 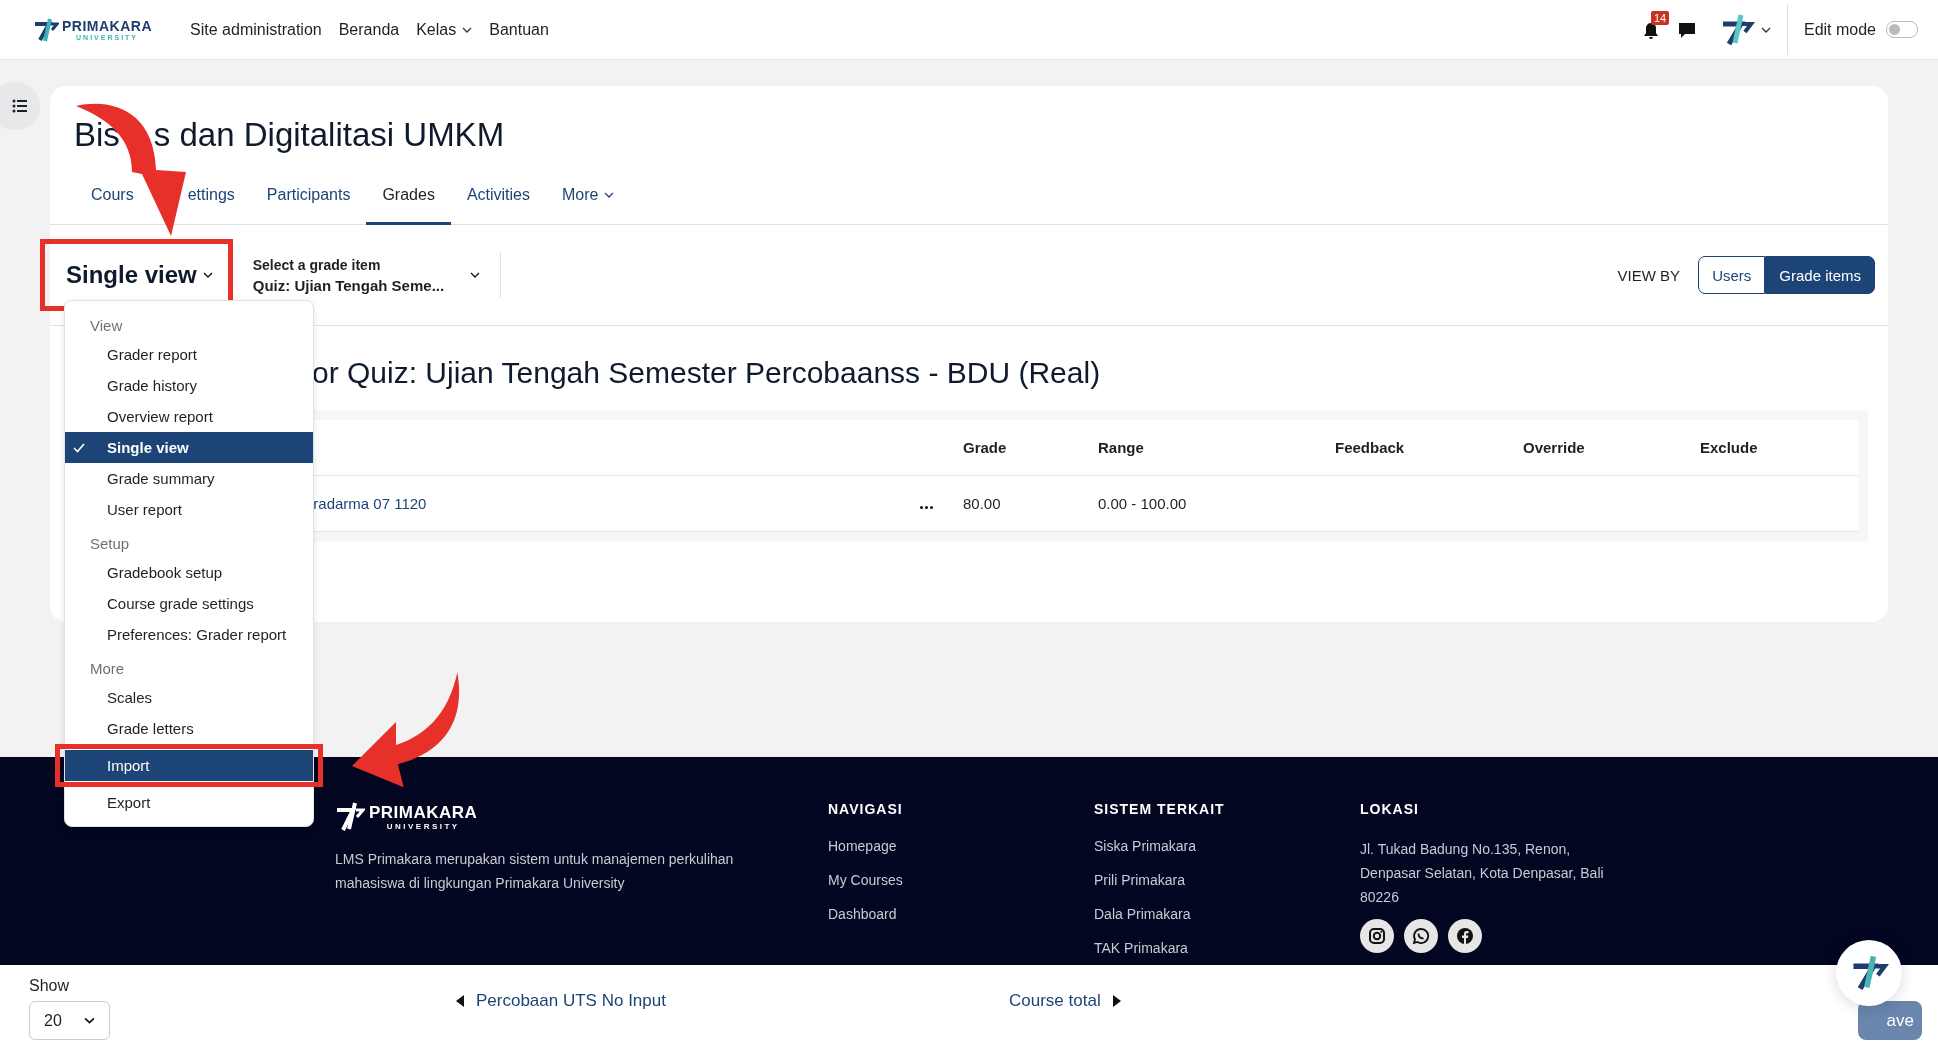 I want to click on column-header: Exclude, so click(x=1729, y=447).